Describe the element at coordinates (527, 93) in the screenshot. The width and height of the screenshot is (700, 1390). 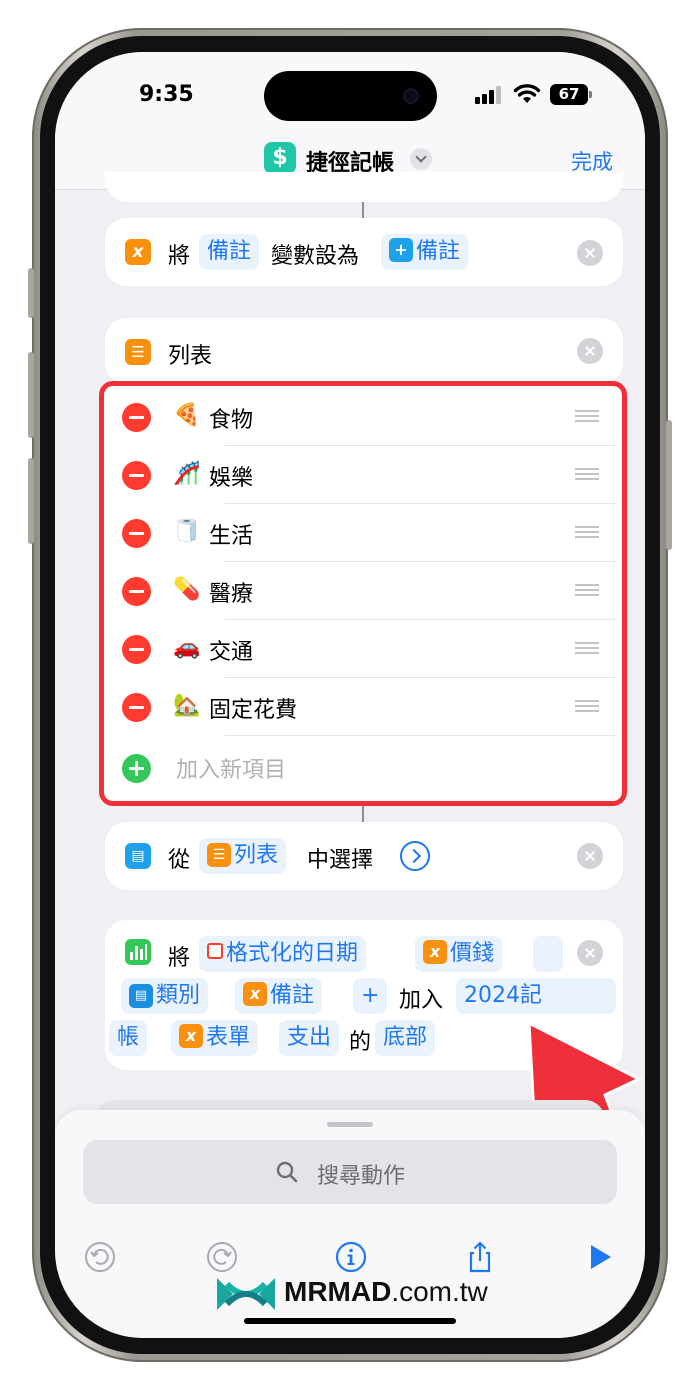
I see `wifi-icon` at that location.